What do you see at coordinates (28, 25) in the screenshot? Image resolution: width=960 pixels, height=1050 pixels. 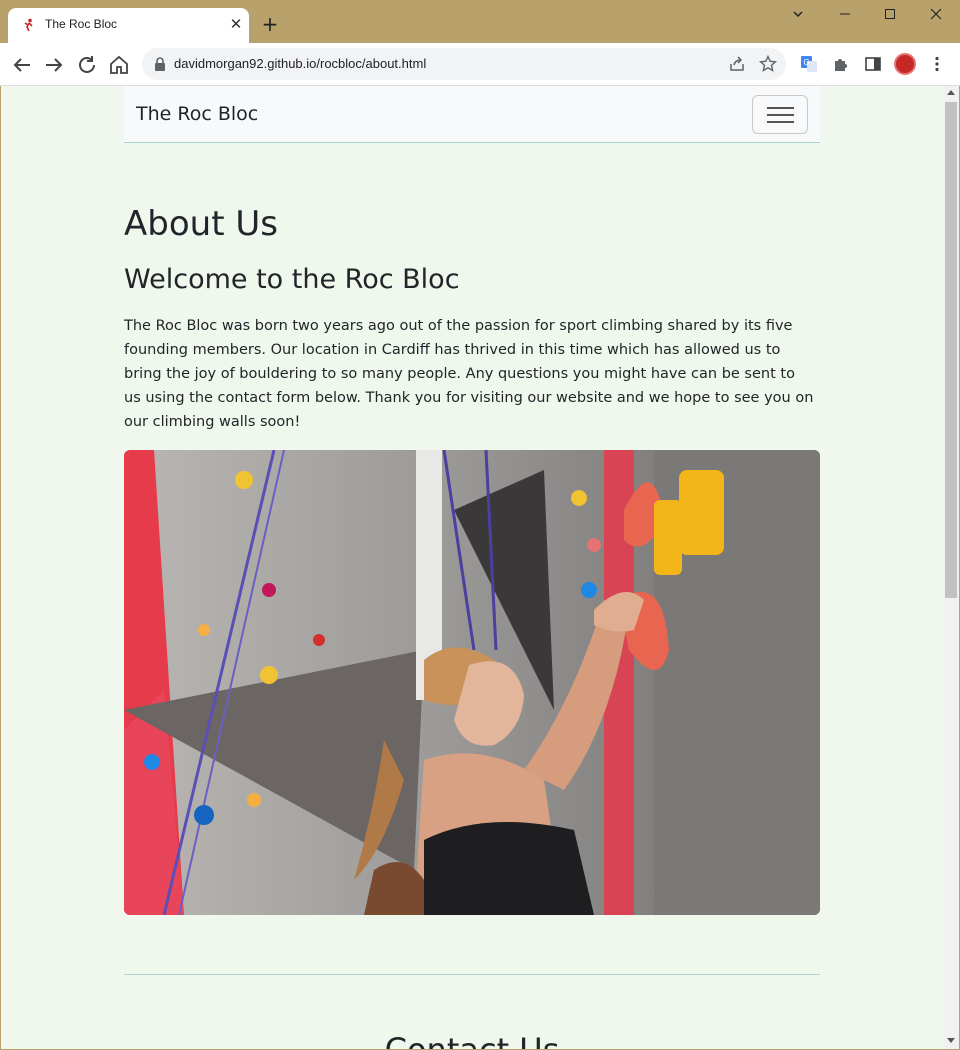 I see `climber-favicon-icon` at bounding box center [28, 25].